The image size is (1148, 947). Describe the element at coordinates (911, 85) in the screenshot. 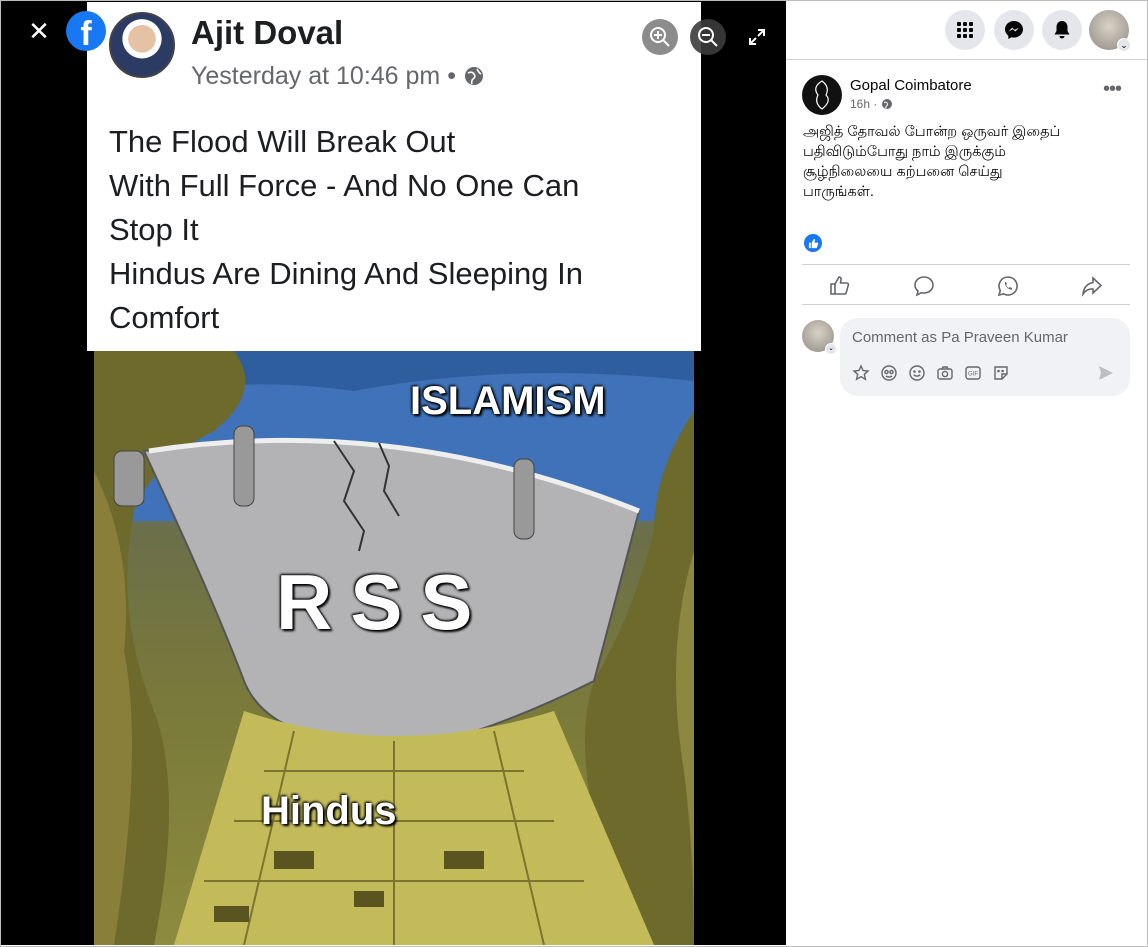

I see `post-author: Gopal Coimbatore` at that location.